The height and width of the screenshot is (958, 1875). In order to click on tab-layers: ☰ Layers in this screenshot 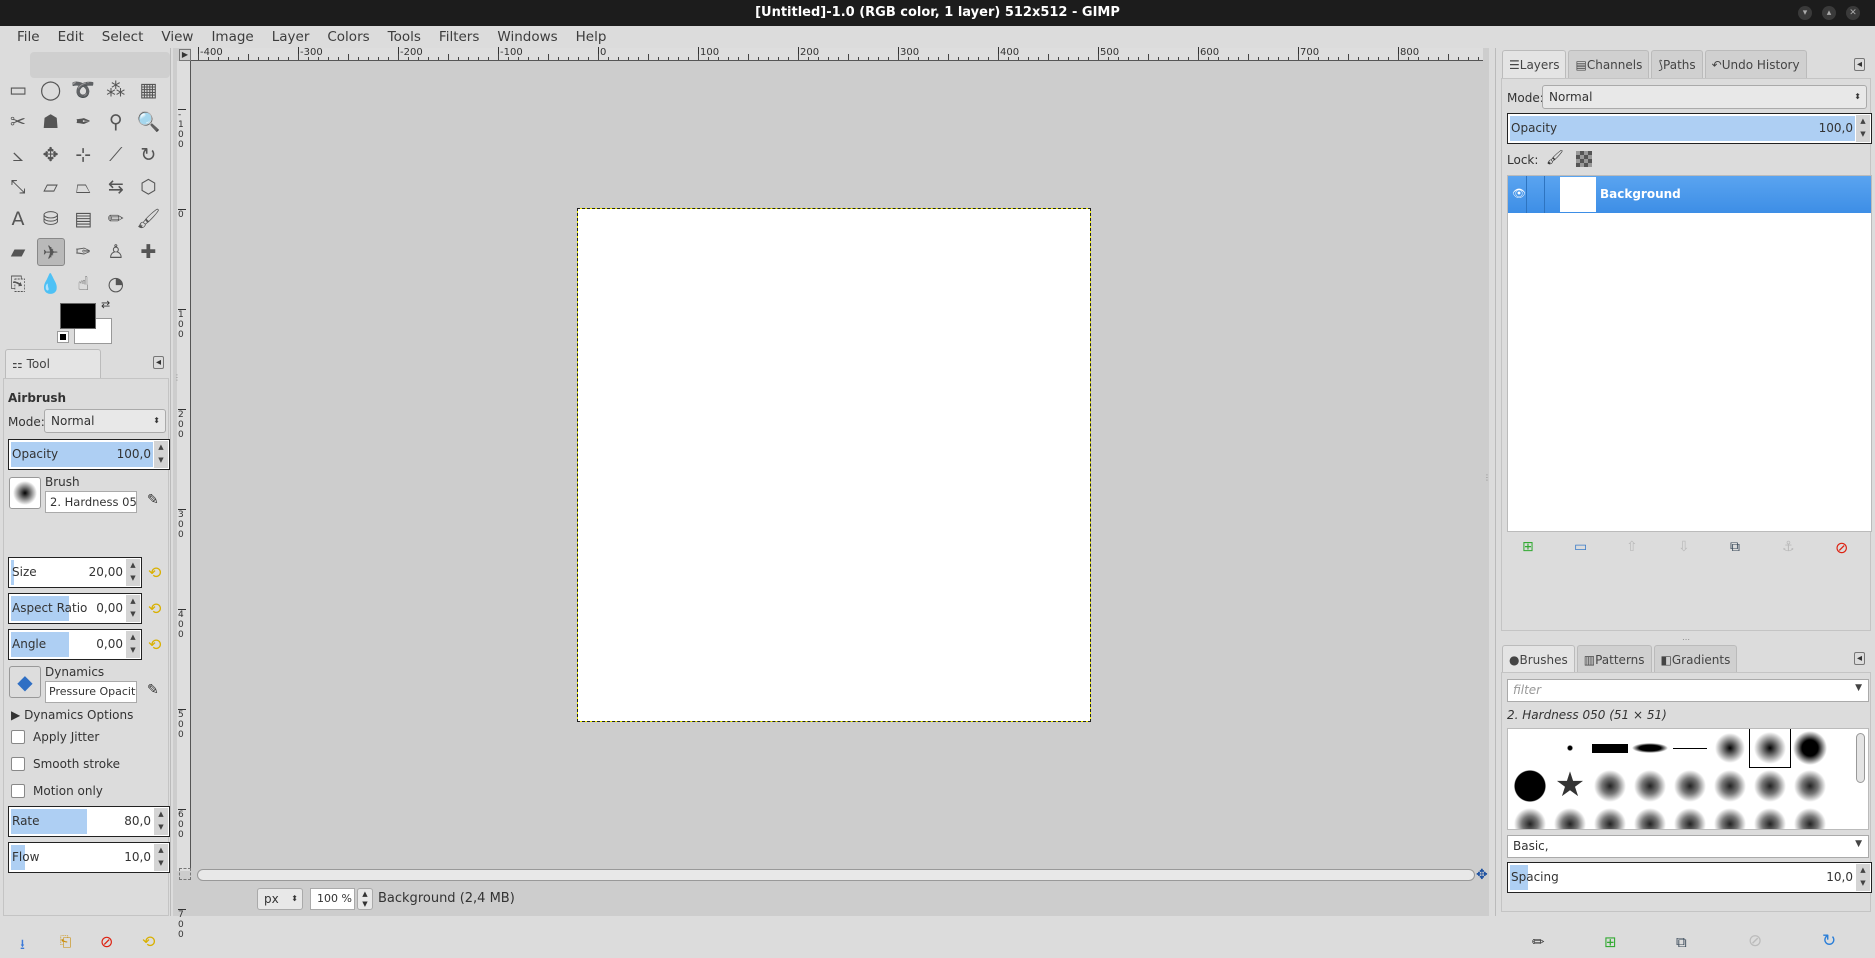, I will do `click(1534, 64)`.